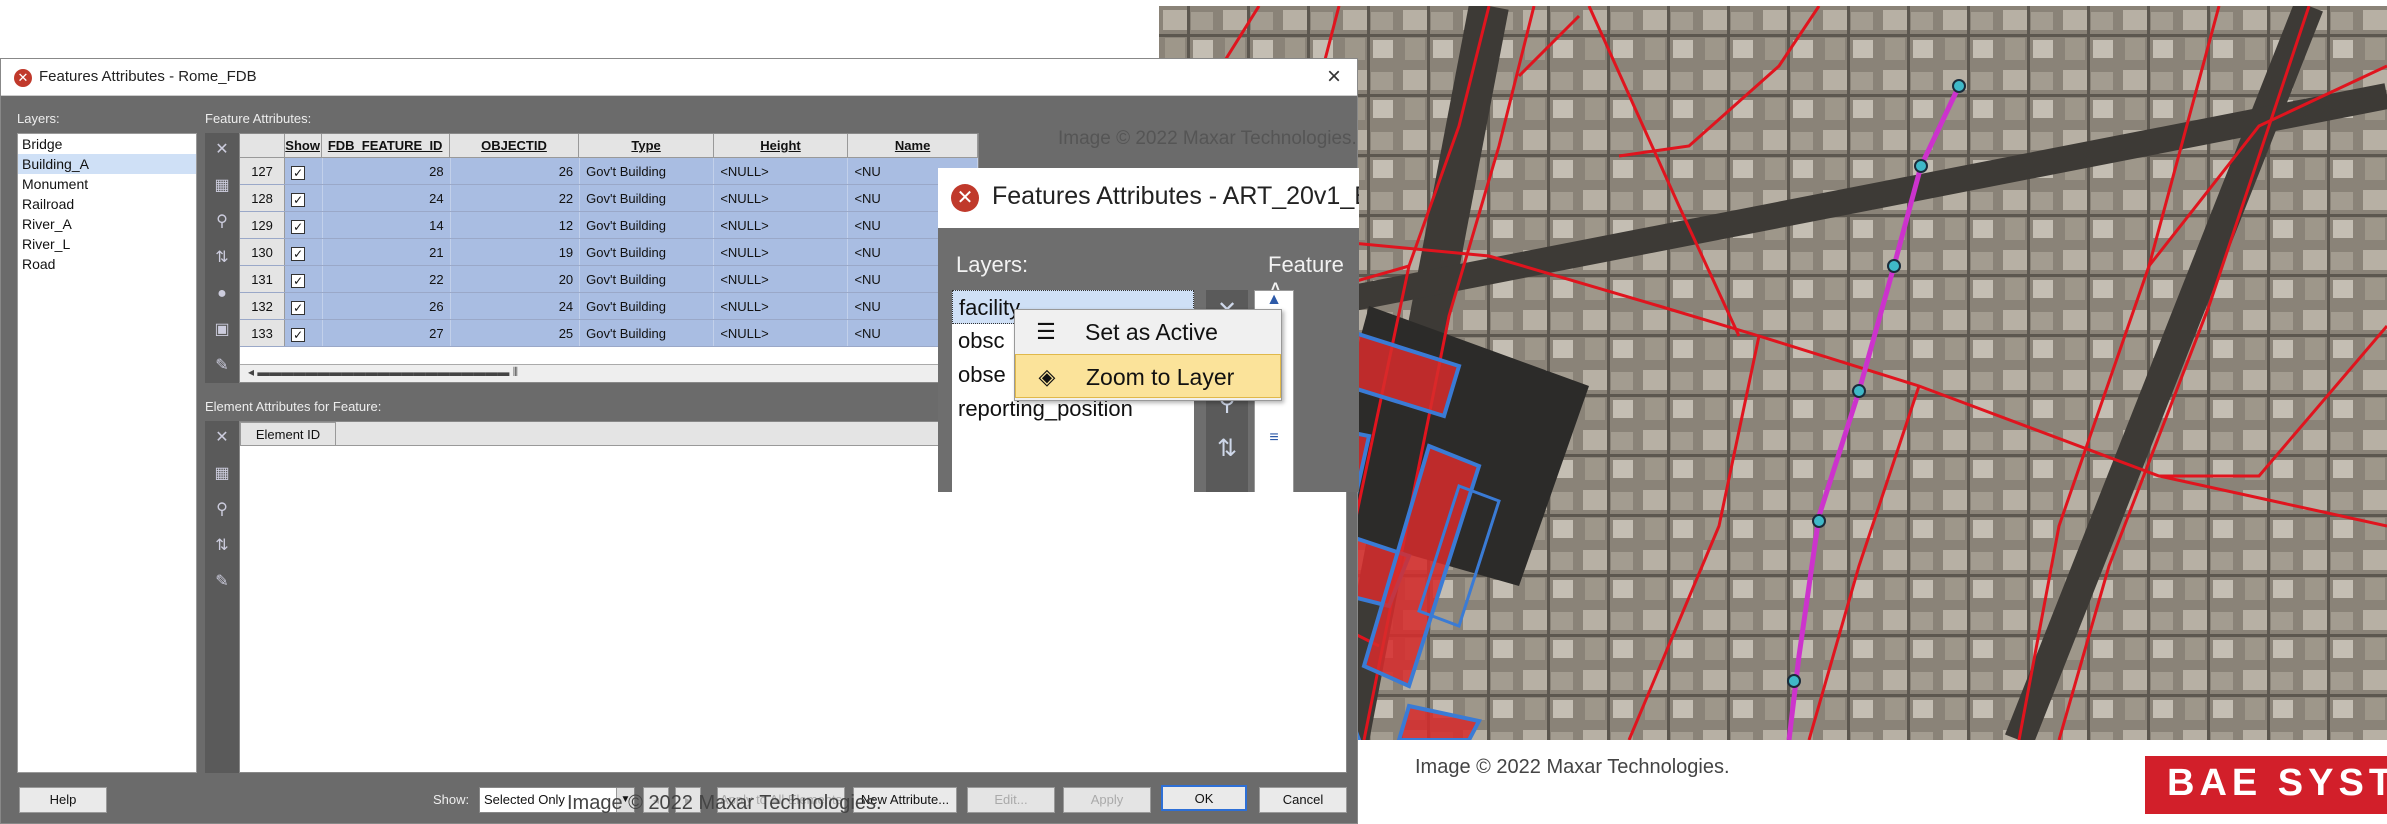 This screenshot has width=2387, height=824. I want to click on cell-fdb-feature-id: 22, so click(387, 279).